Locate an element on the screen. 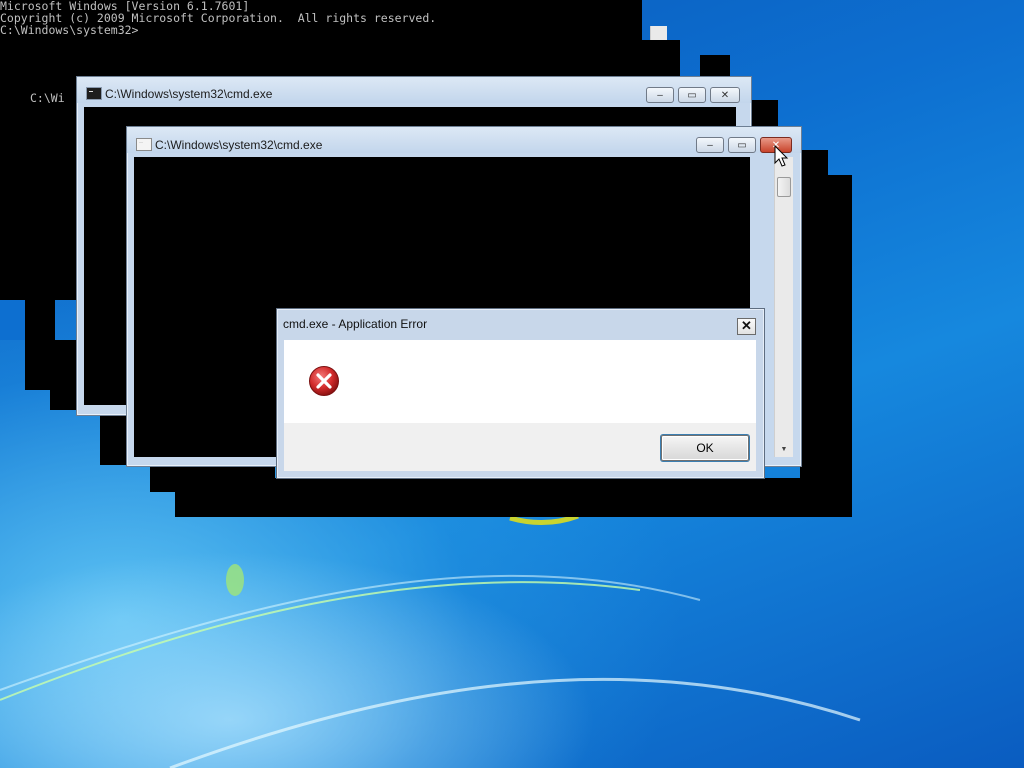 The height and width of the screenshot is (768, 1024). mouse-cursor-icon is located at coordinates (781, 156).